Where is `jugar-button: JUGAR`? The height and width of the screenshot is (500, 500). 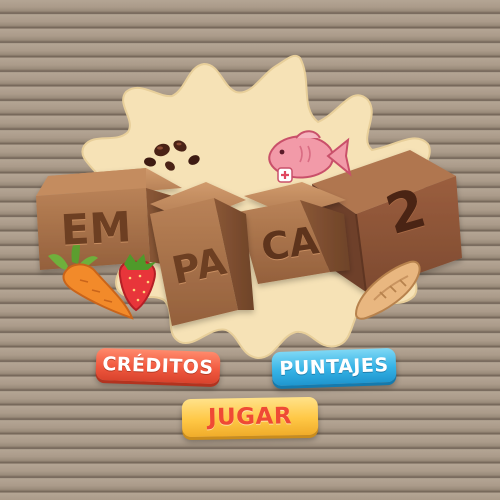 jugar-button: JUGAR is located at coordinates (250, 417).